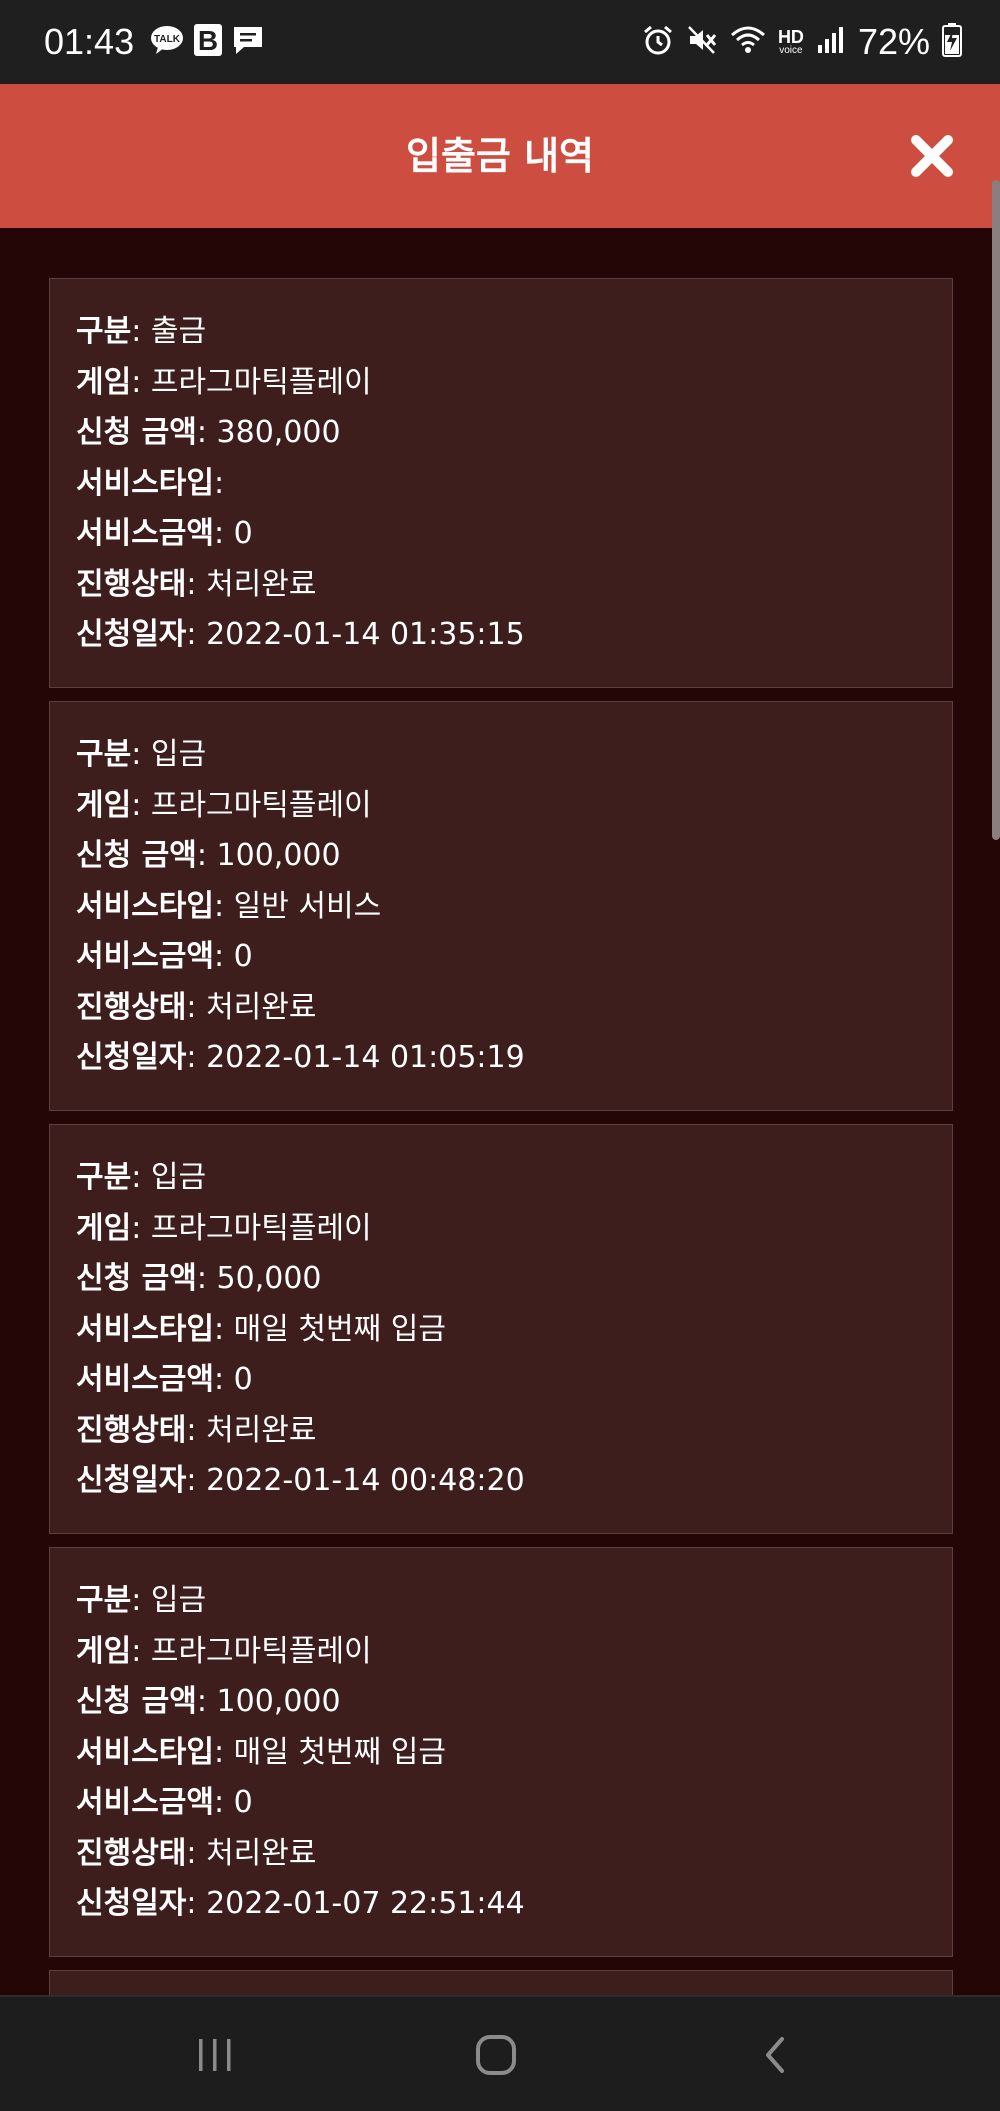 Image resolution: width=1000 pixels, height=2111 pixels. I want to click on home-icon, so click(496, 2055).